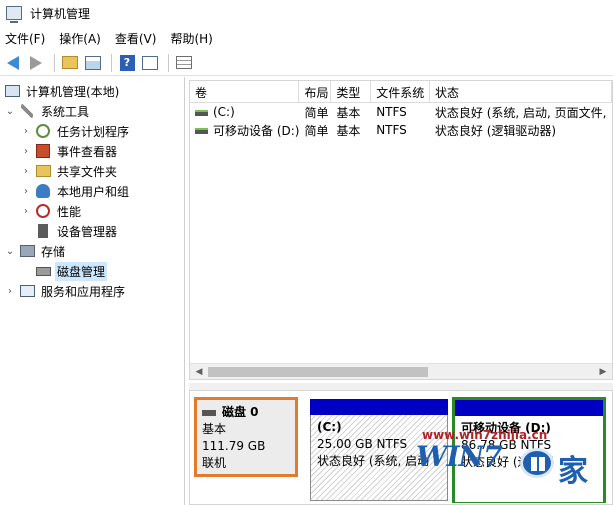 This screenshot has height=505, width=613. What do you see at coordinates (136, 38) in the screenshot?
I see `menu-view: 查看(V)` at bounding box center [136, 38].